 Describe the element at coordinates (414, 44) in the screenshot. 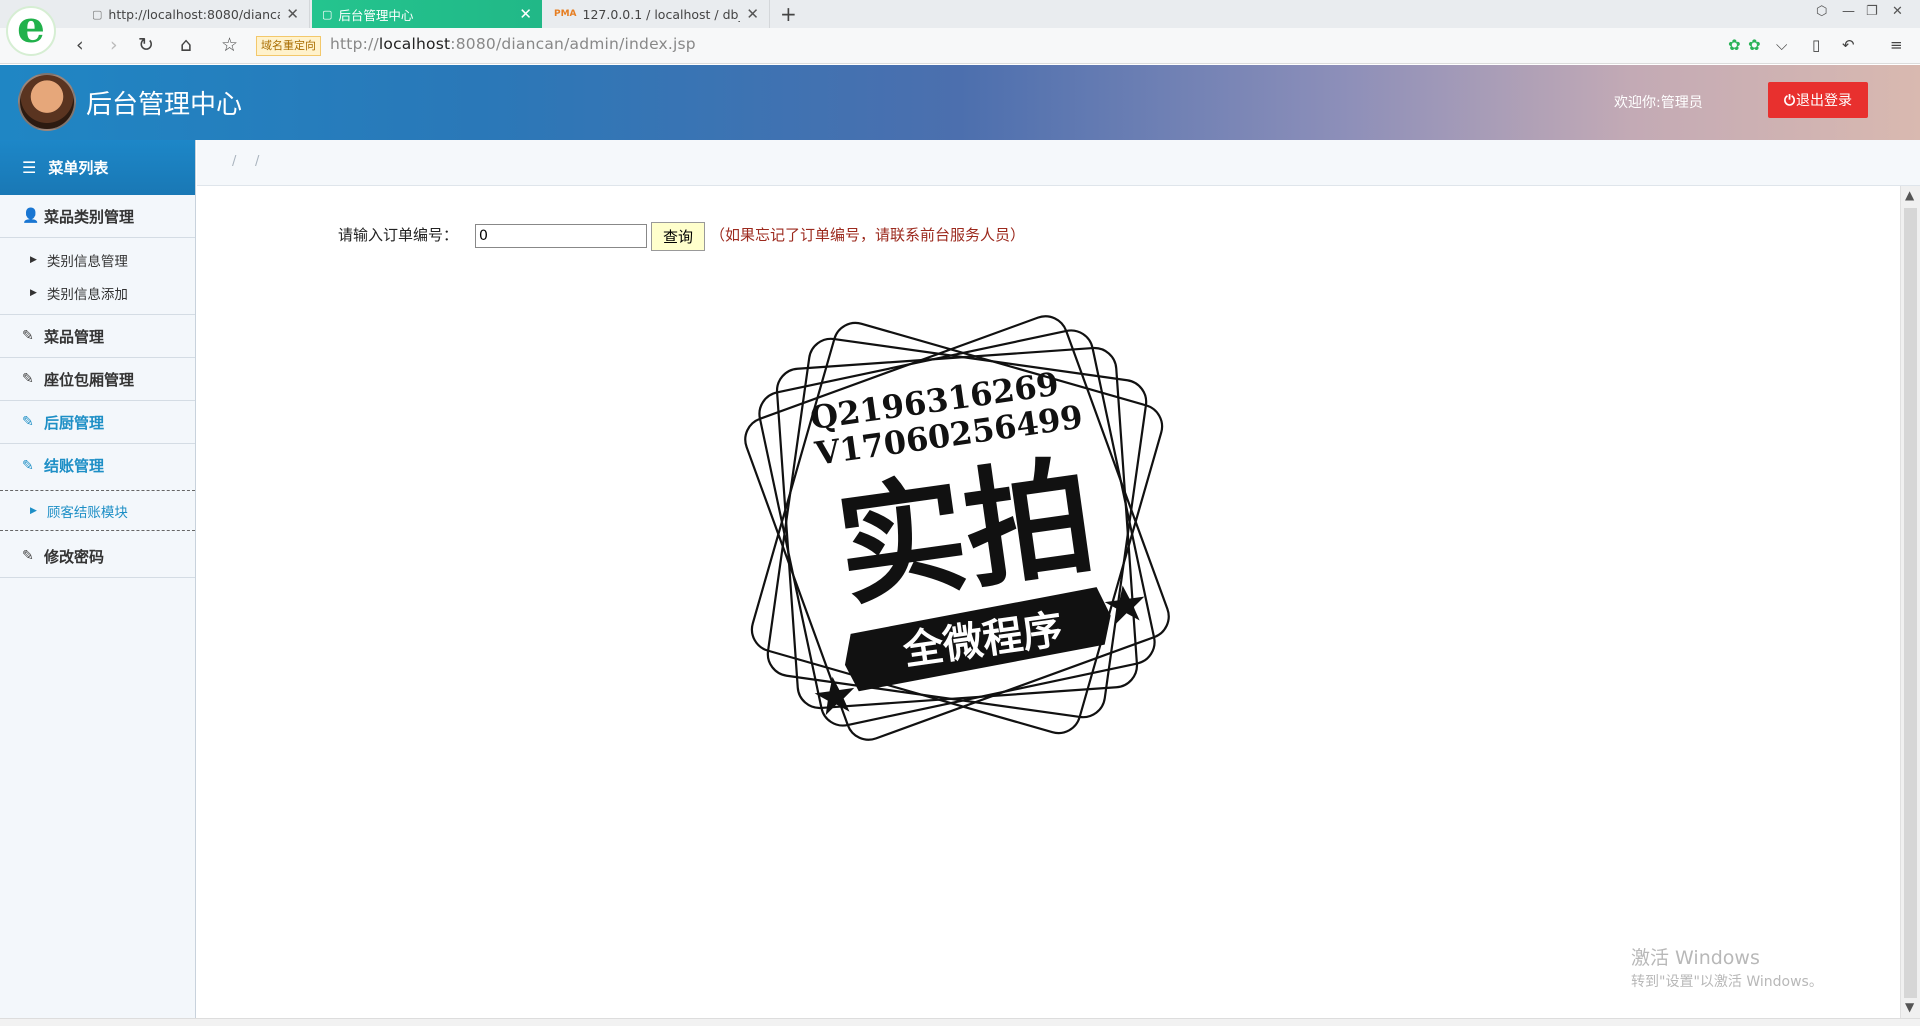

I see `url-host: localhost` at that location.